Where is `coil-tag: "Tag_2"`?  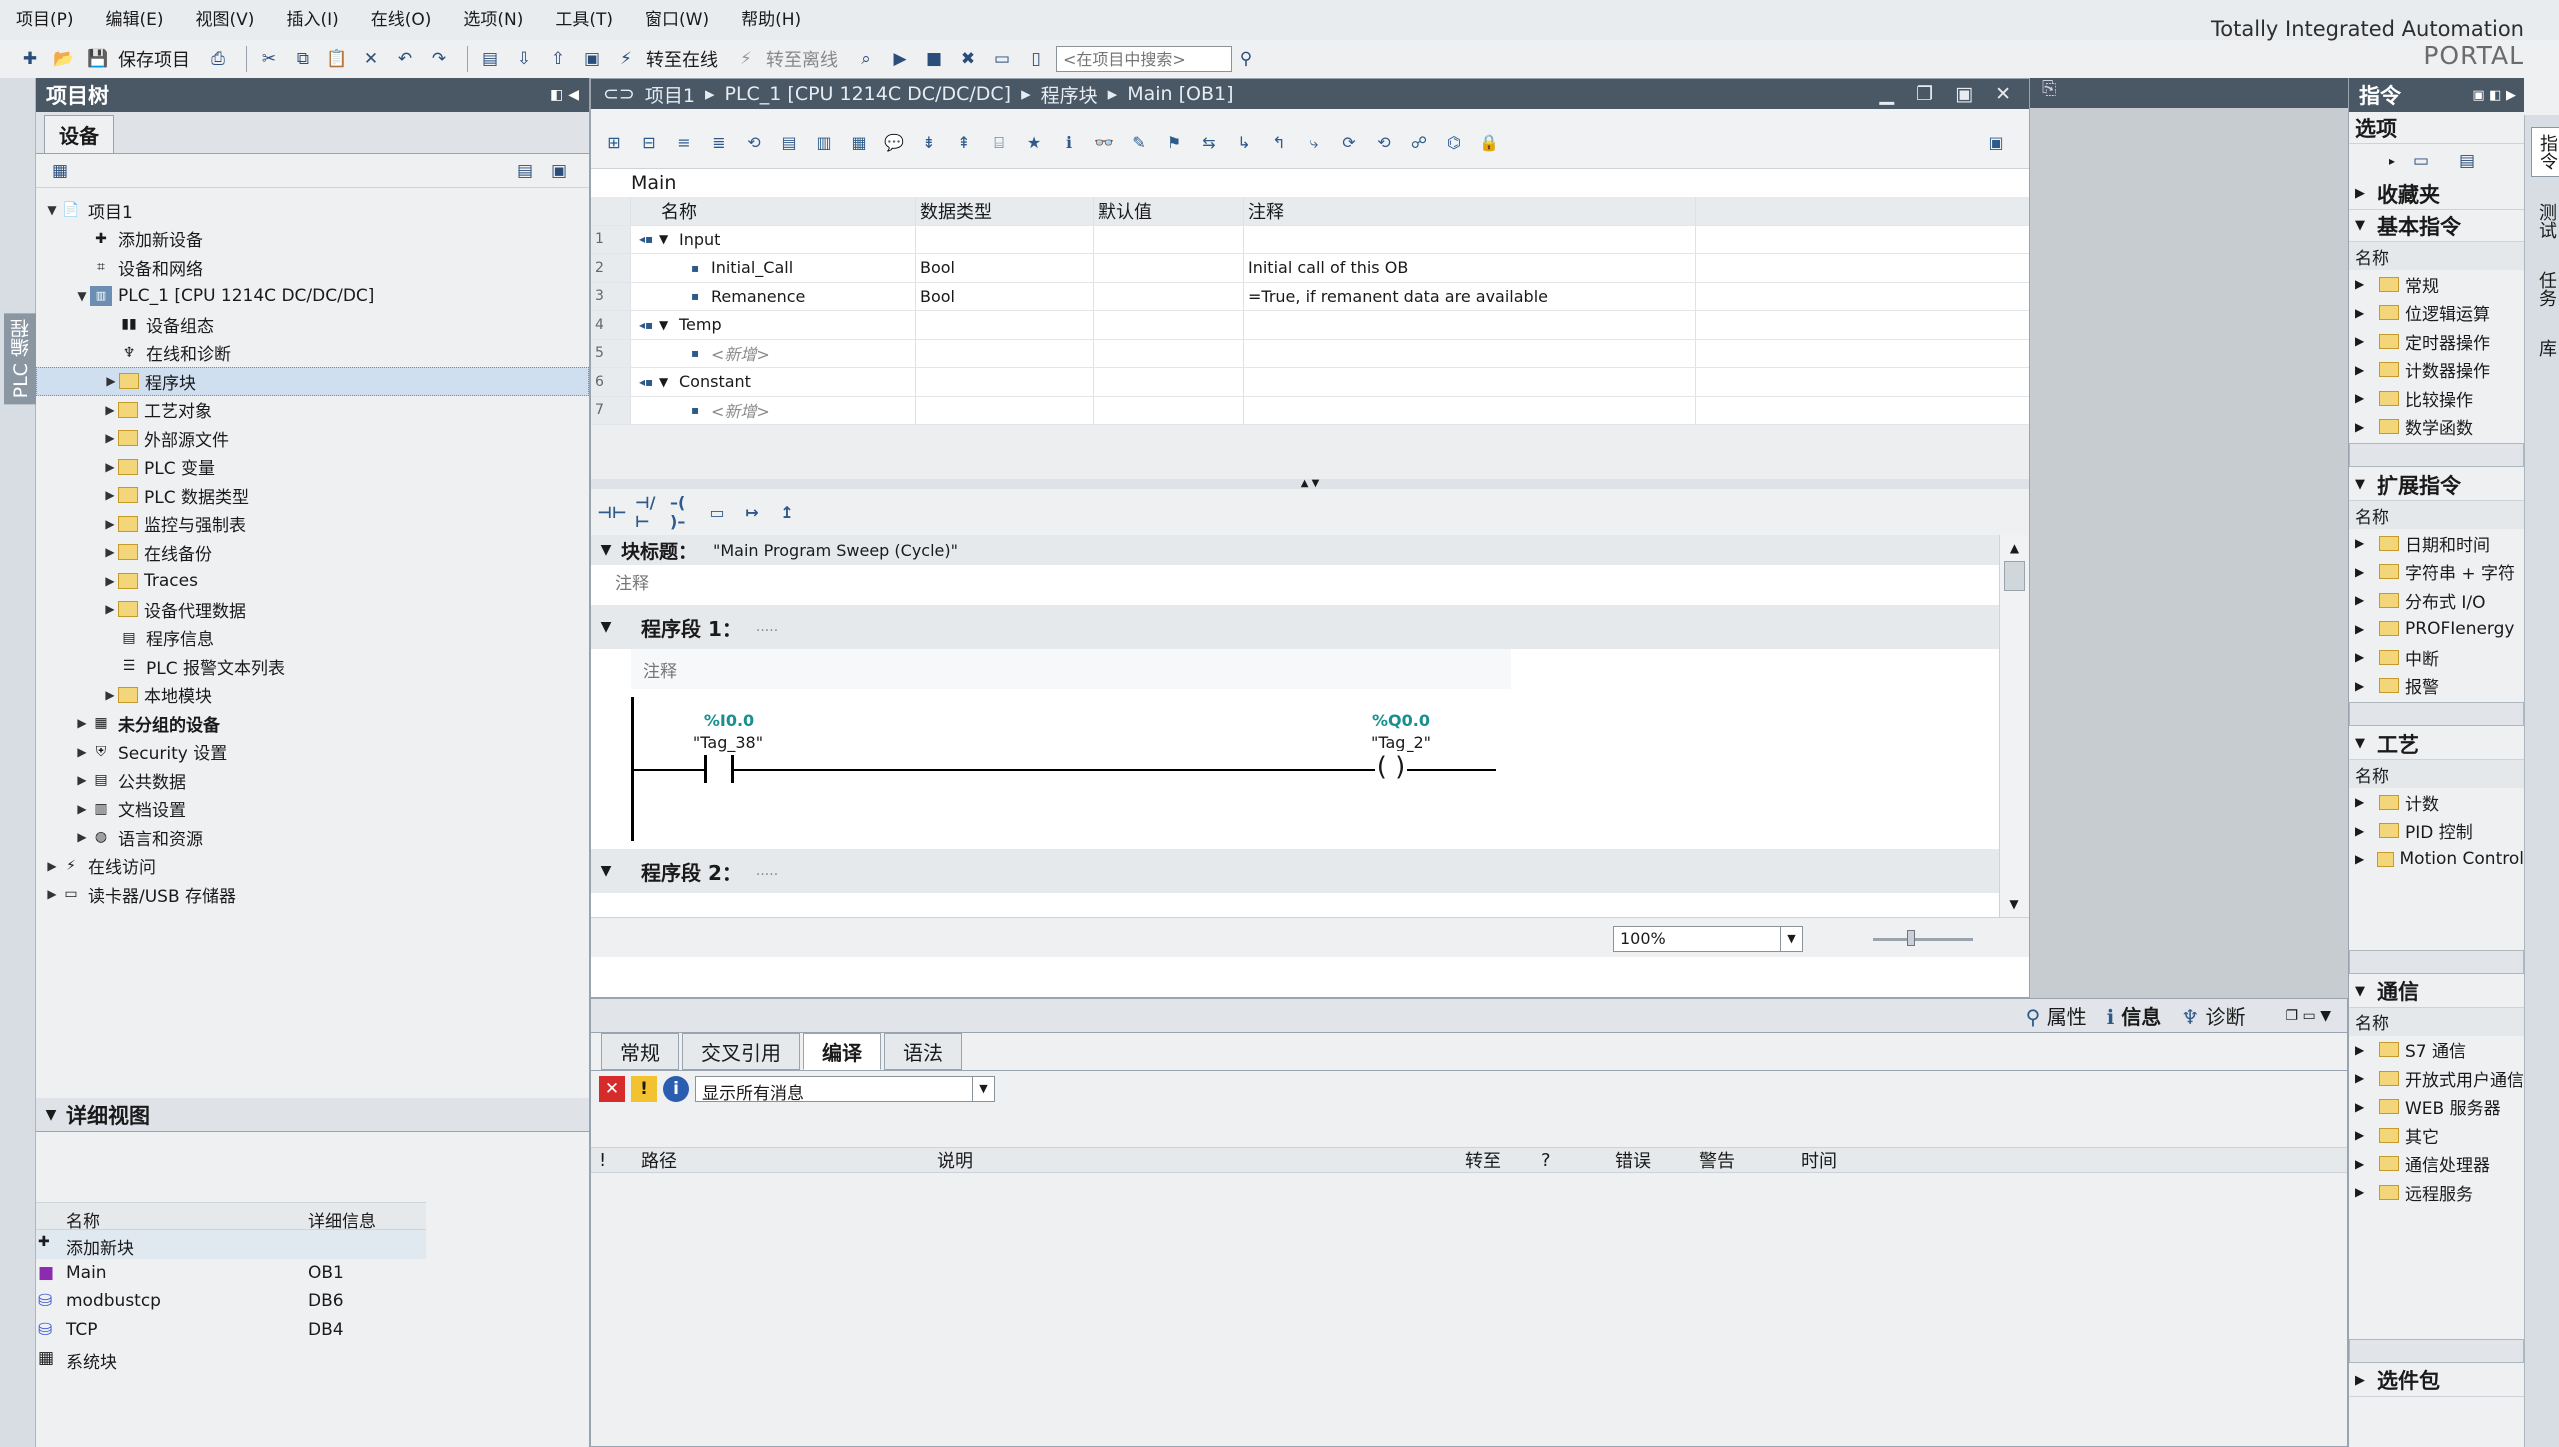
coil-tag: "Tag_2" is located at coordinates (1401, 742).